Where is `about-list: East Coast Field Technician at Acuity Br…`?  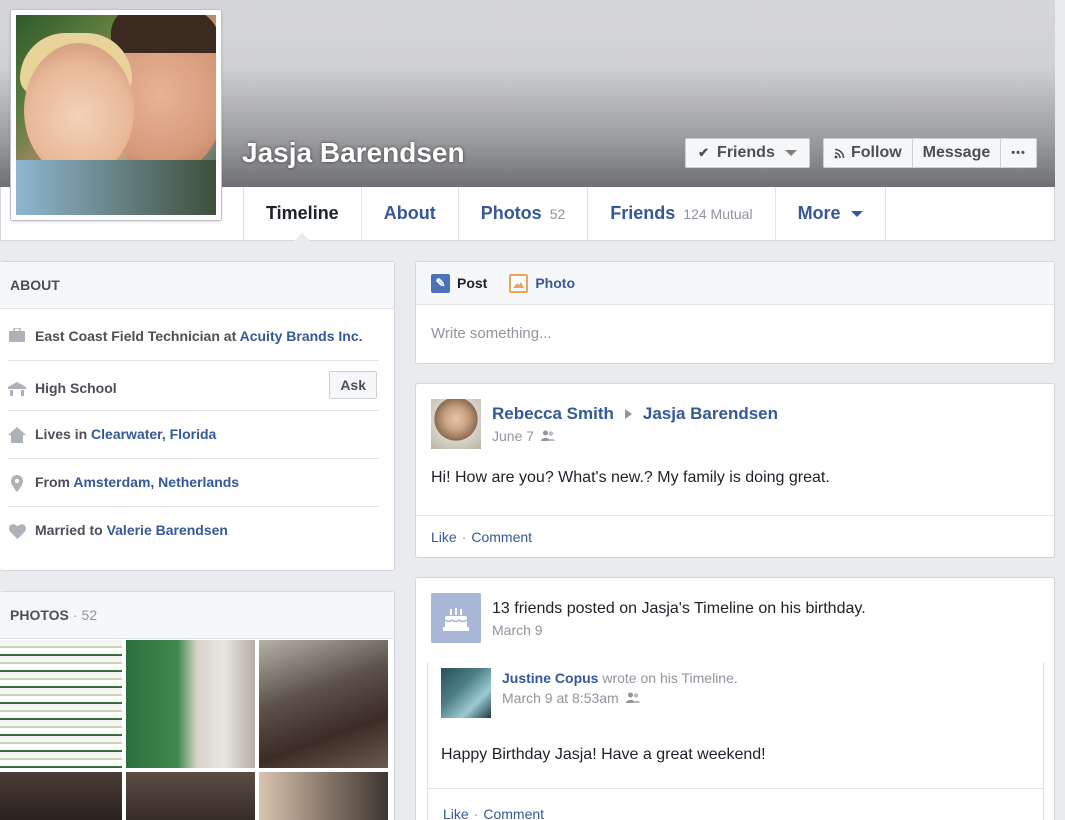
about-list: East Coast Field Technician at Acuity Br… is located at coordinates (197, 431).